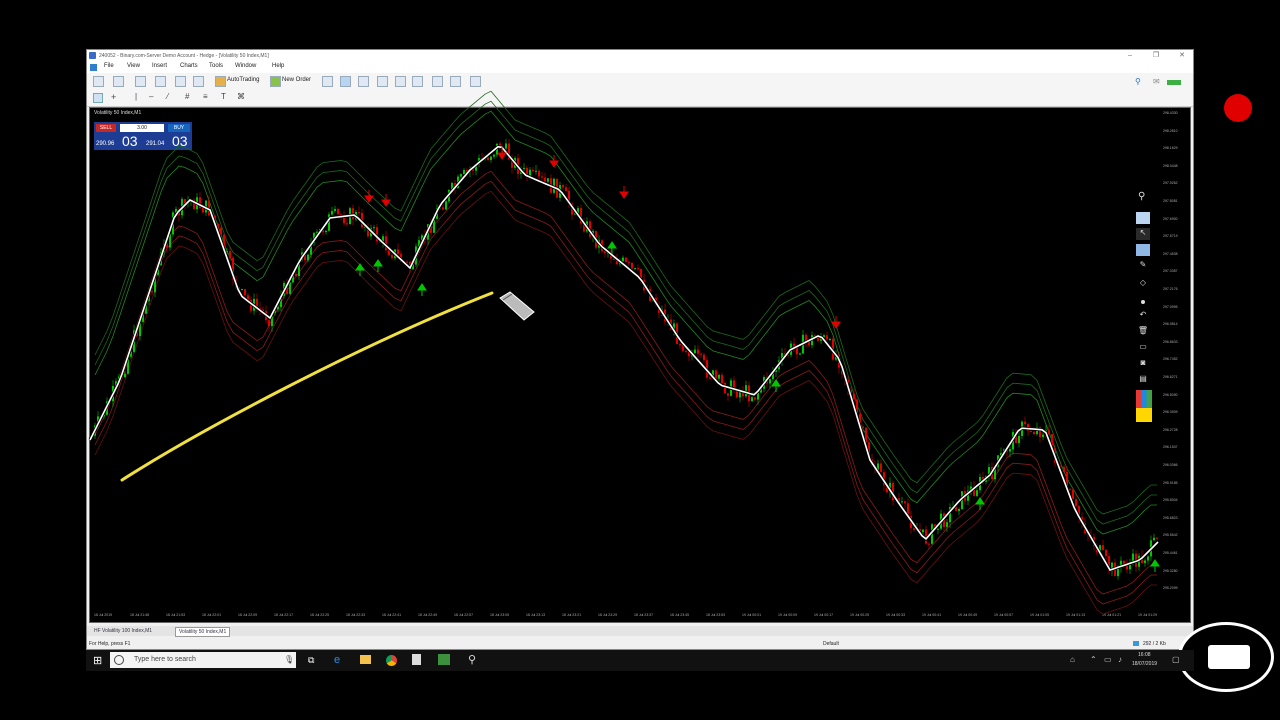  Describe the element at coordinates (365, 659) in the screenshot. I see `file-explorer-icon` at that location.